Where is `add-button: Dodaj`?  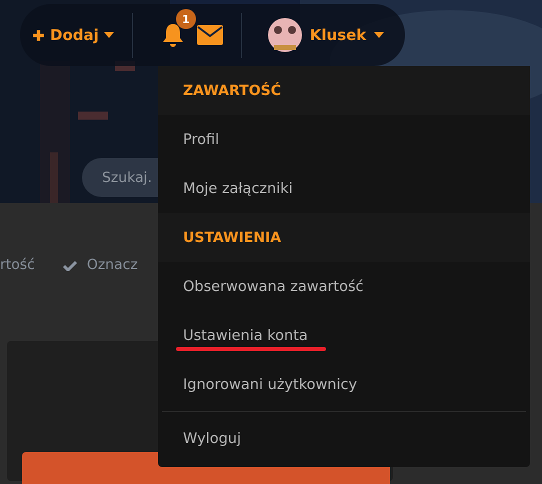 add-button: Dodaj is located at coordinates (73, 35).